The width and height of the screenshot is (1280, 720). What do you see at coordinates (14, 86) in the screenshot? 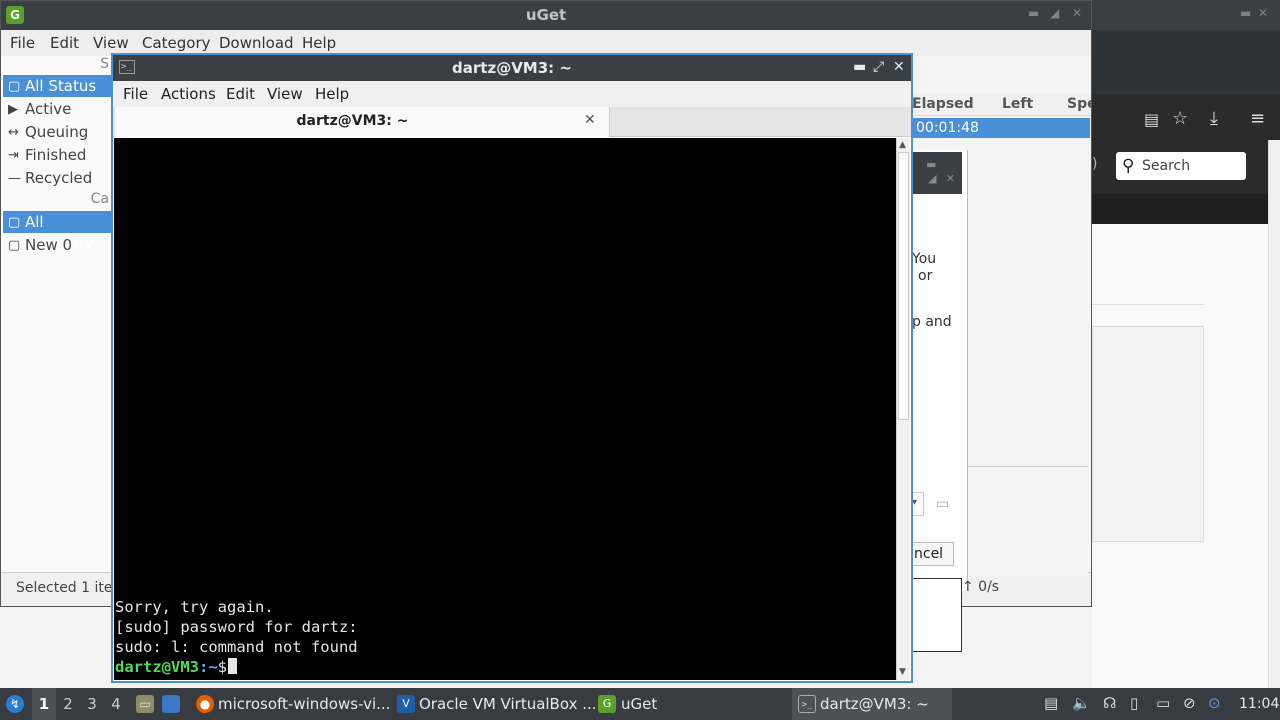
I see `all-status-icon: ▢` at bounding box center [14, 86].